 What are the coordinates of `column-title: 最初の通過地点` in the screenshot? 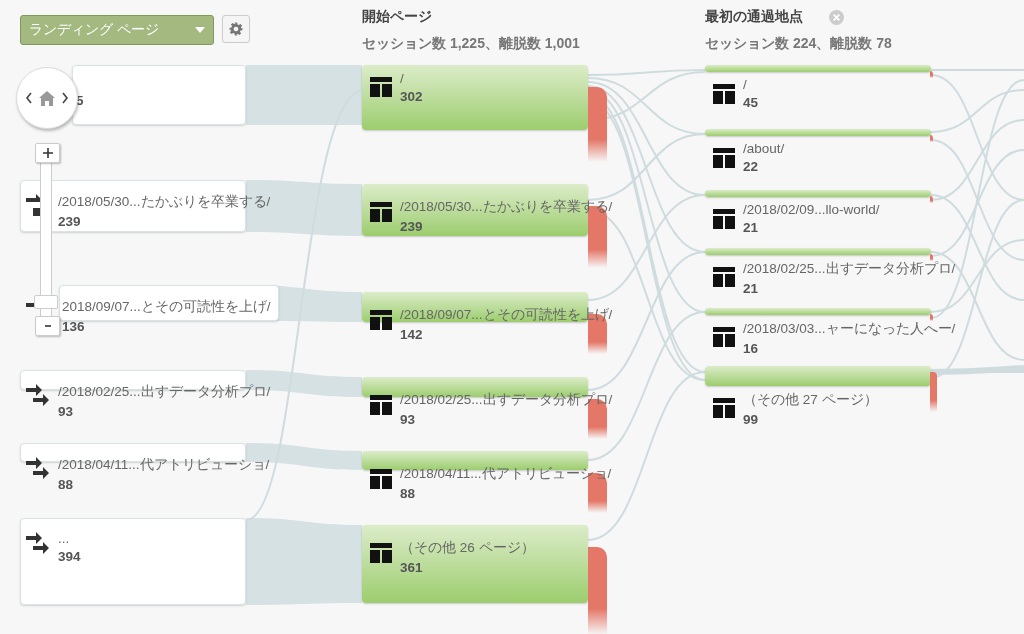 It's located at (754, 17).